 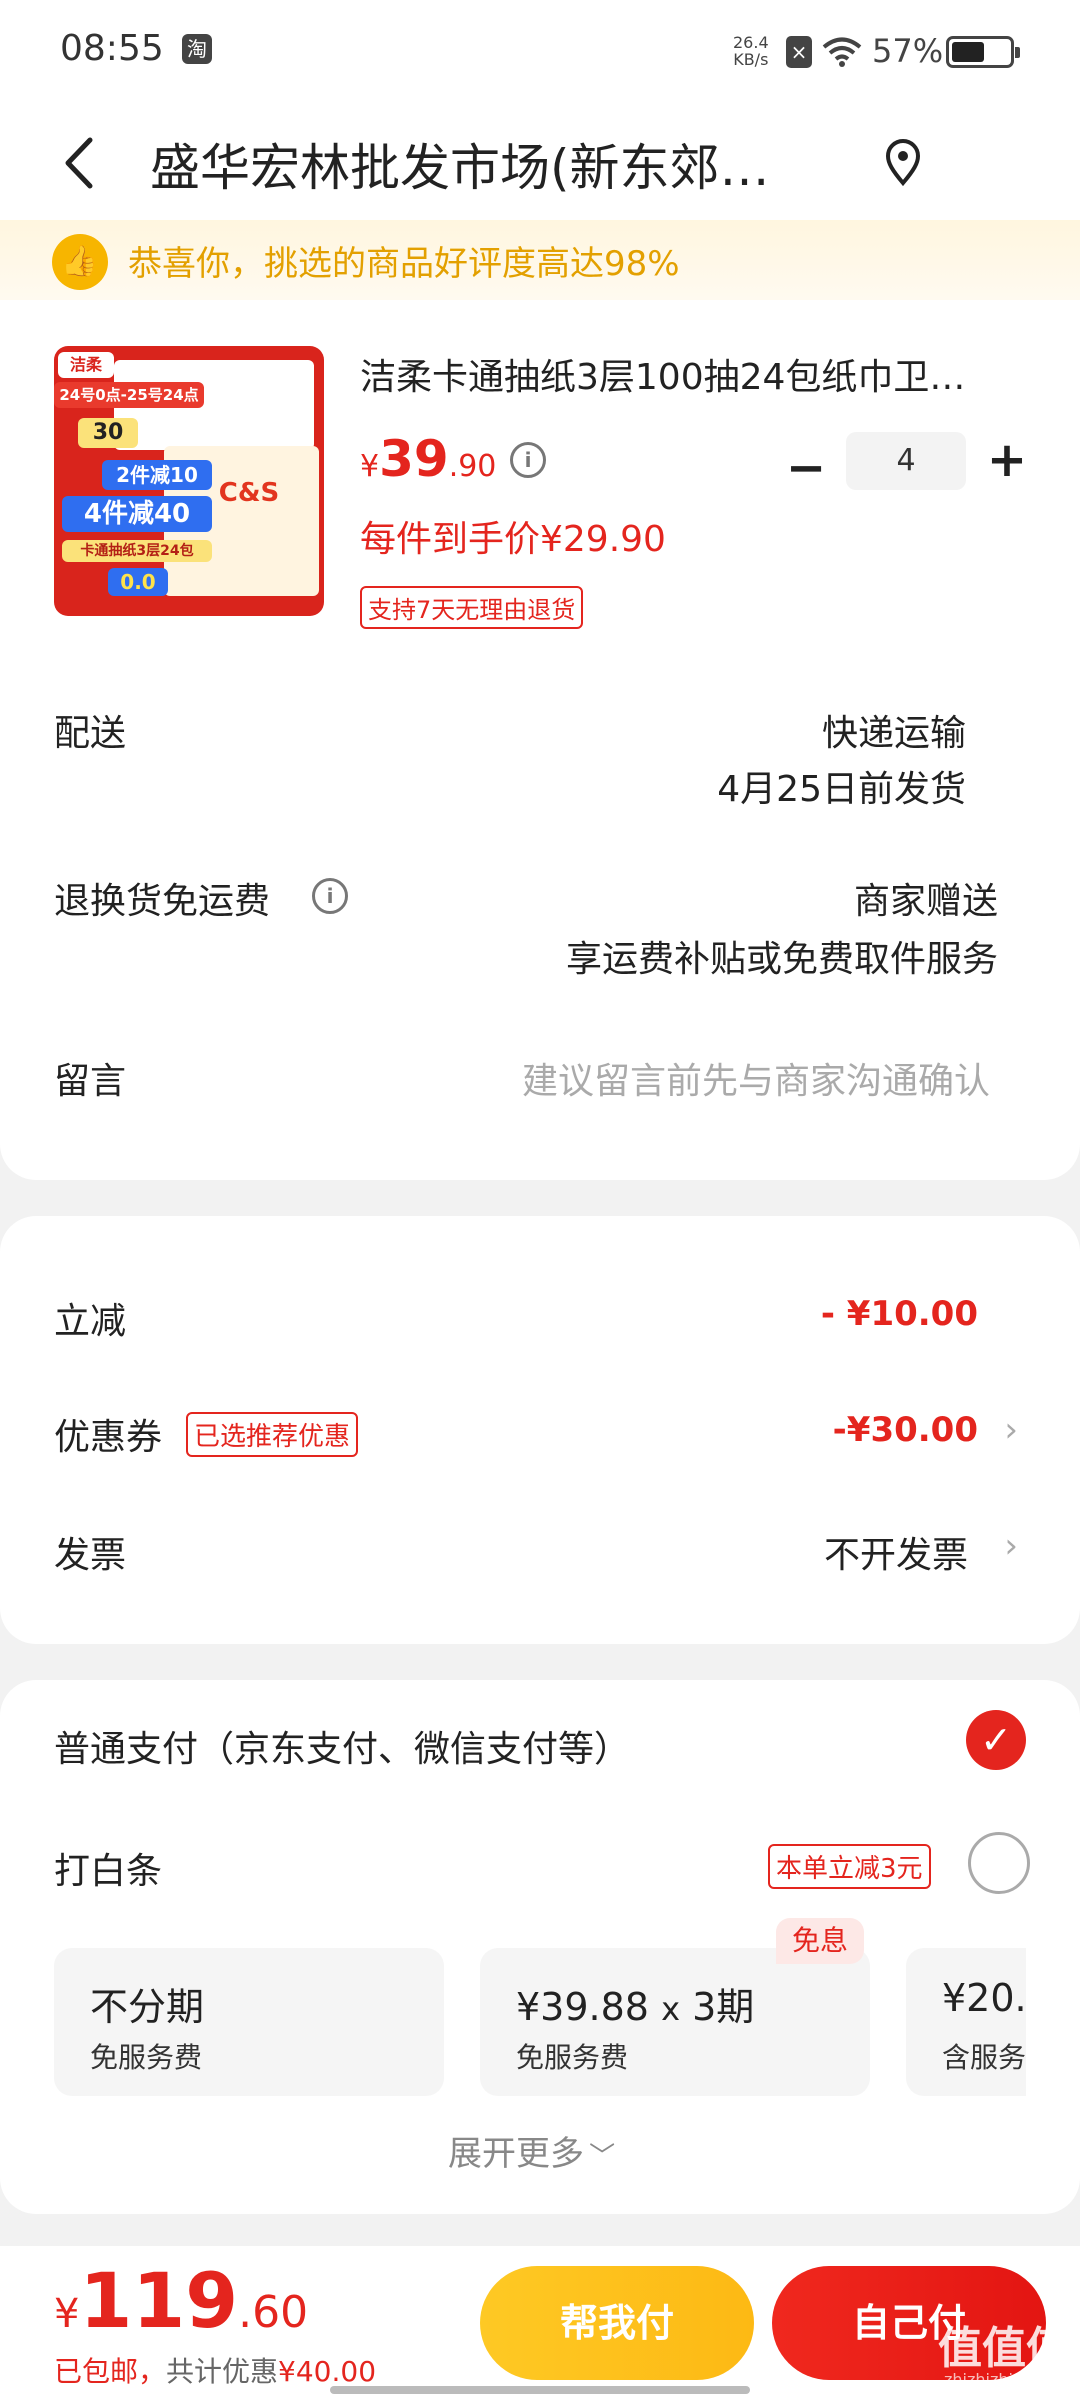 I want to click on brand-logo: 洁柔, so click(x=86, y=365).